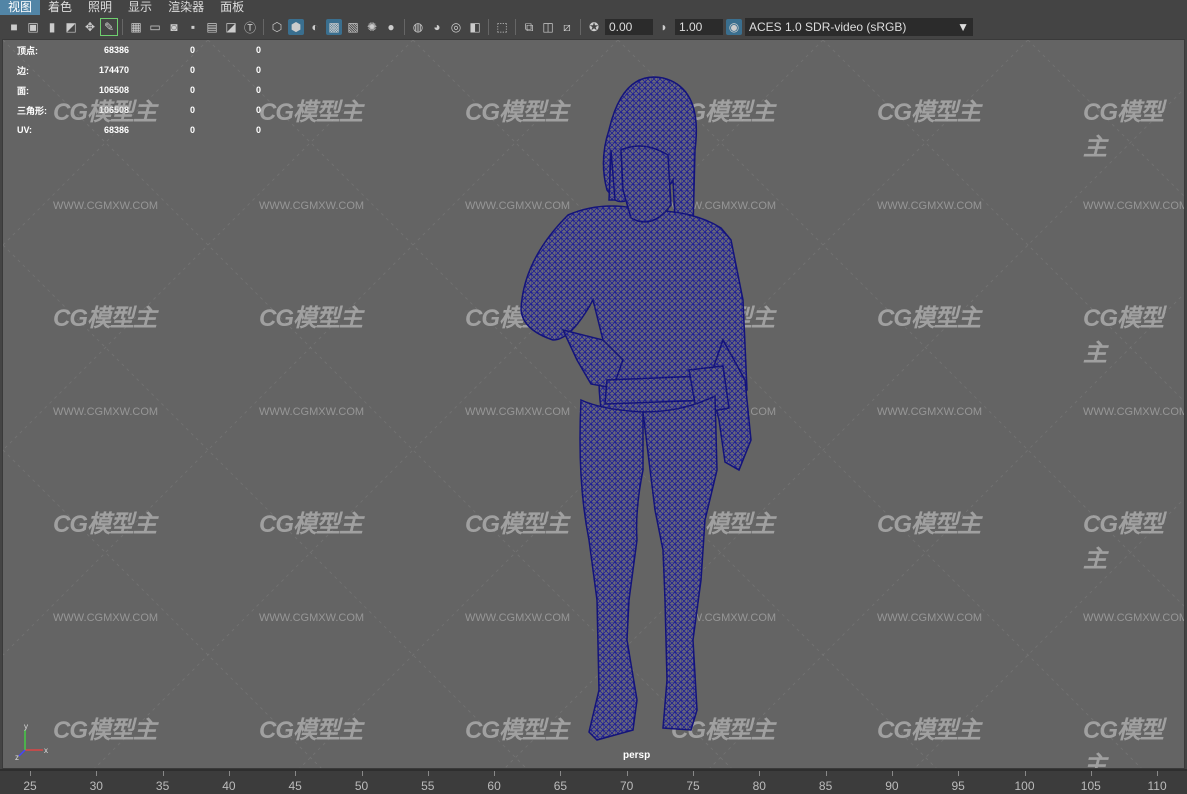 The image size is (1187, 794). What do you see at coordinates (186, 7) in the screenshot?
I see `menu-renderer: 渲染器` at bounding box center [186, 7].